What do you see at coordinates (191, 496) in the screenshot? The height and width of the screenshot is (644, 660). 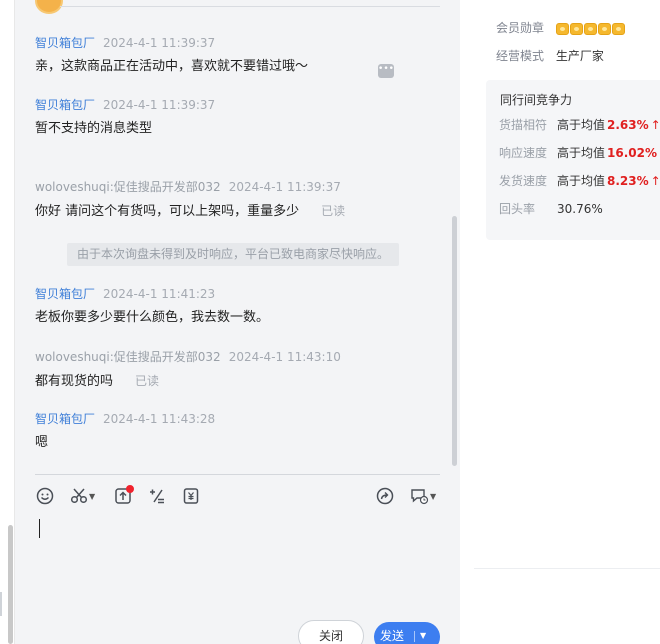 I see `price-tag-icon` at bounding box center [191, 496].